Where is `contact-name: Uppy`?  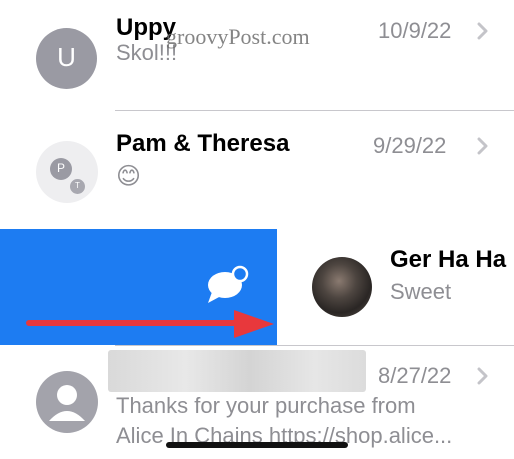
contact-name: Uppy is located at coordinates (146, 27).